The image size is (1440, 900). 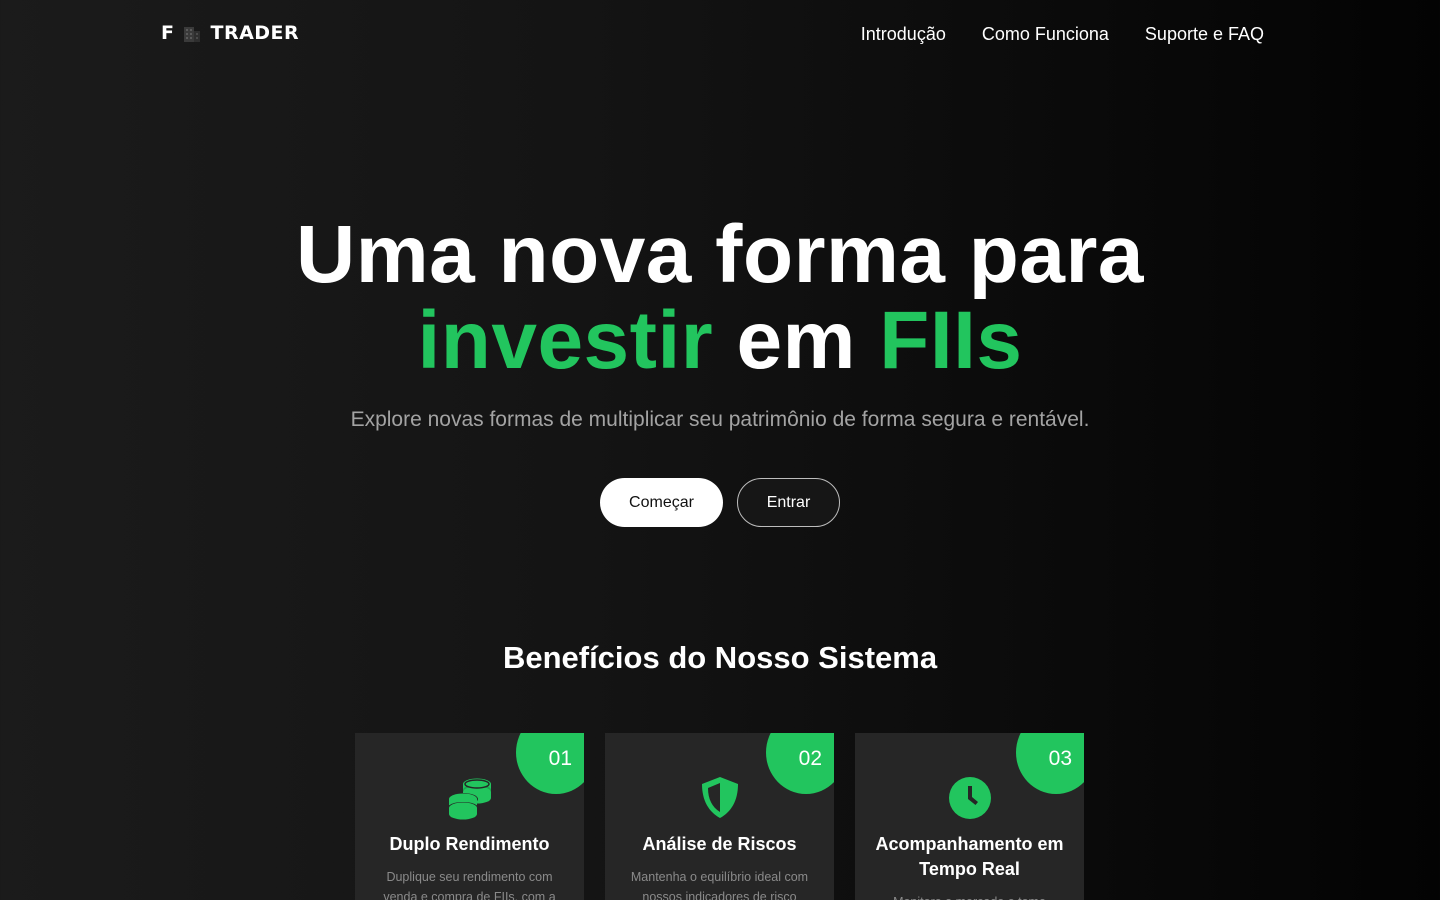 I want to click on nav-link-suporte-faq: Suporte e FAQ, so click(x=1204, y=34).